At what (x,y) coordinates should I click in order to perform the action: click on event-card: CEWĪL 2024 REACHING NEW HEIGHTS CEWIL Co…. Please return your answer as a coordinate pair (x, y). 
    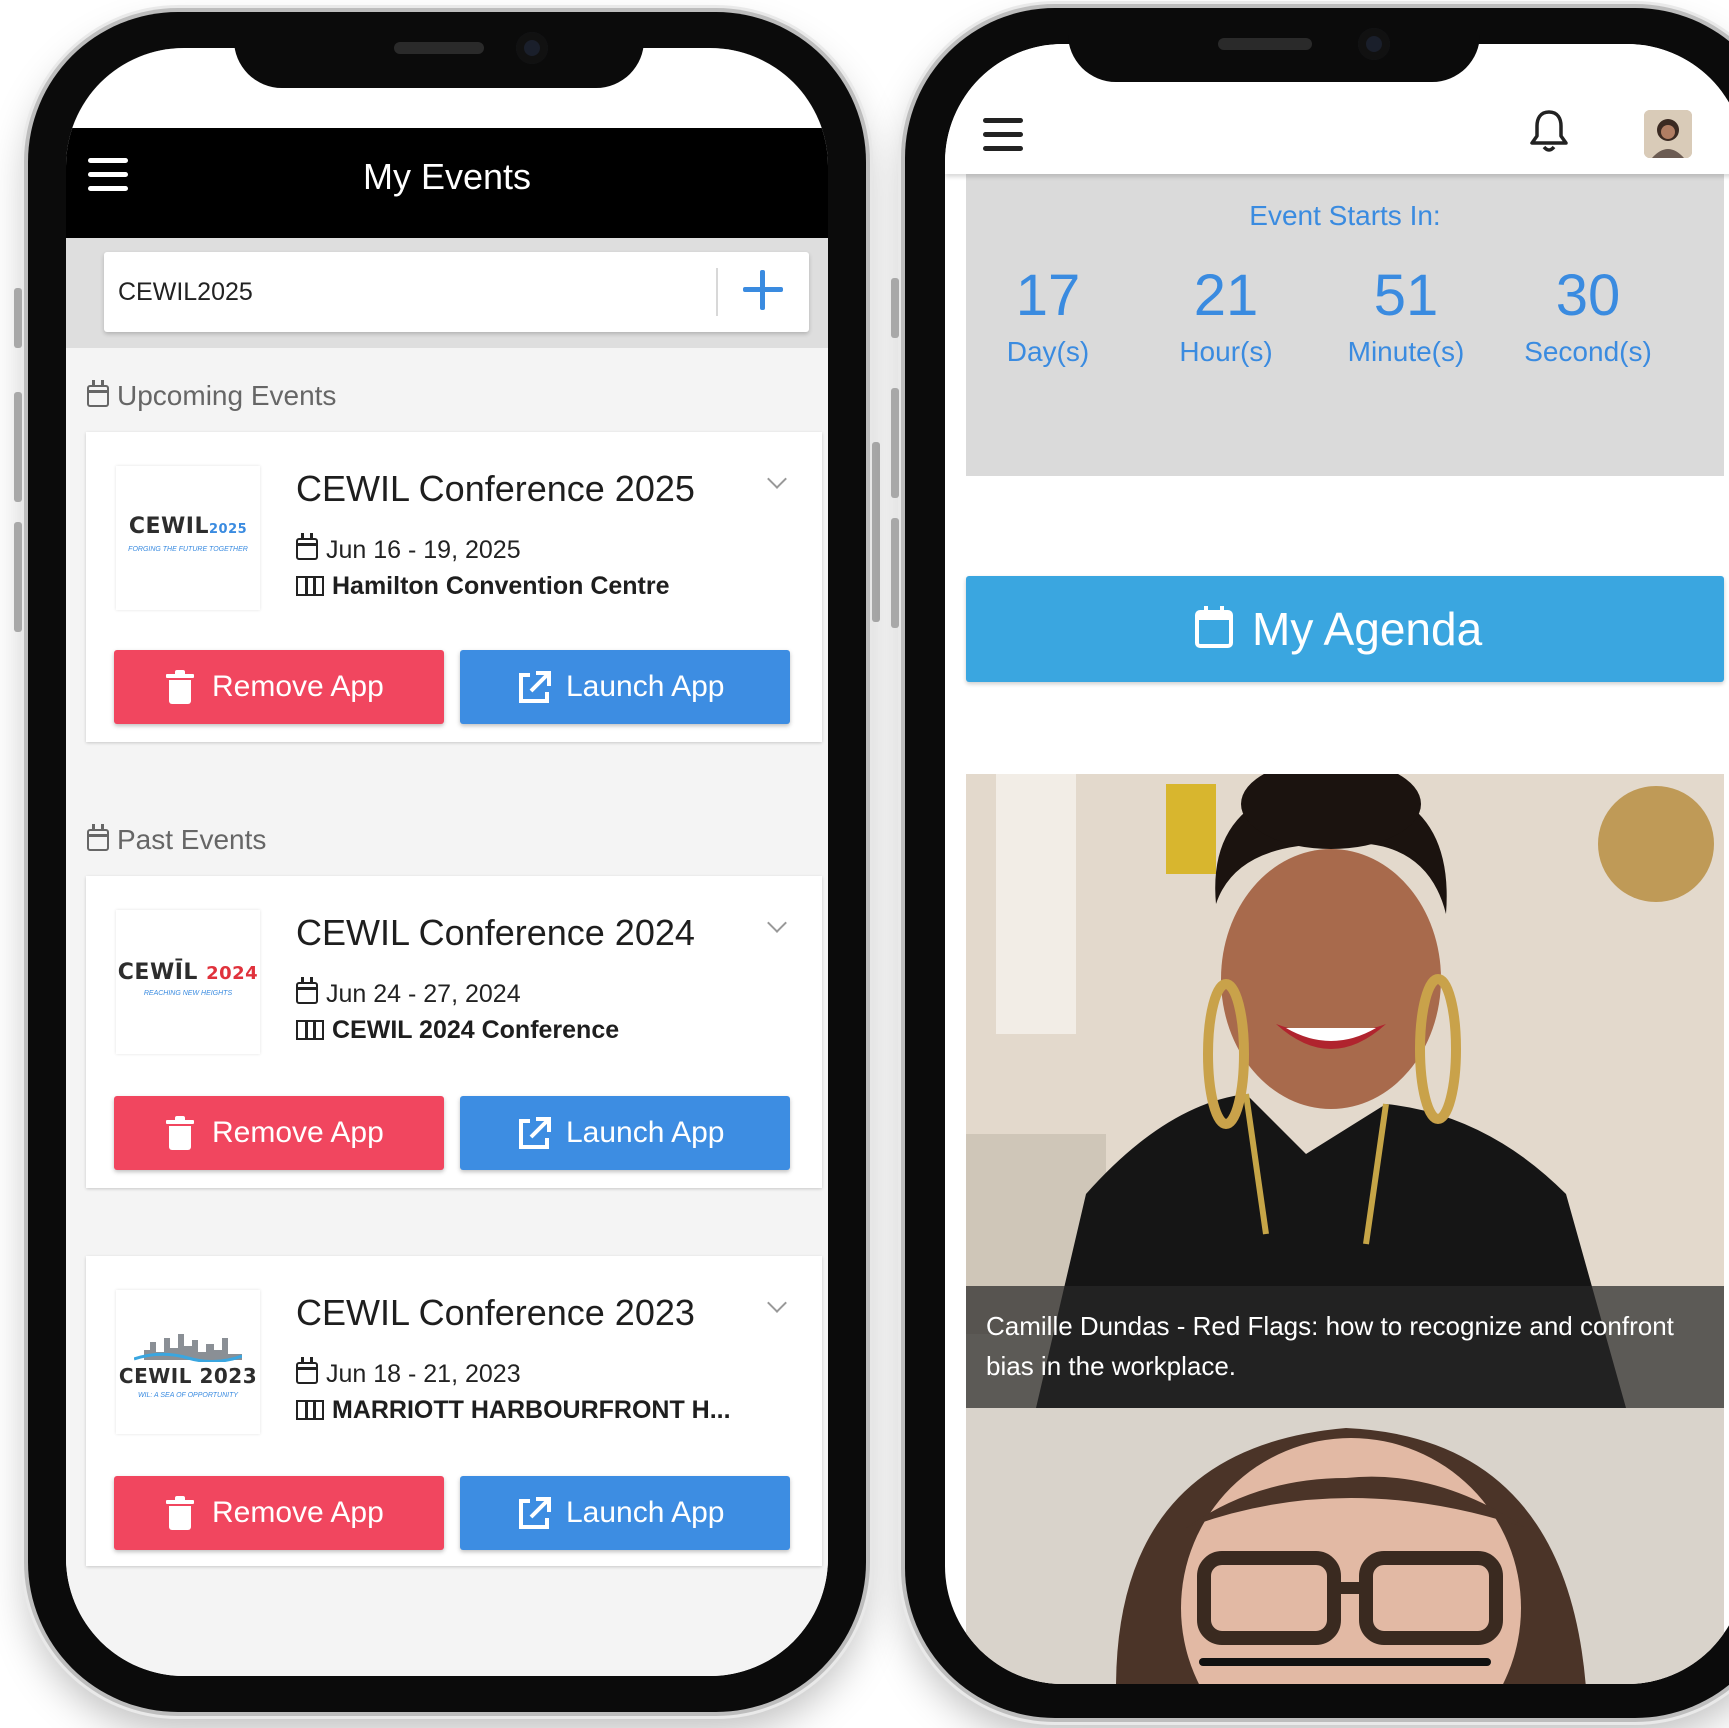
    Looking at the image, I should click on (454, 1032).